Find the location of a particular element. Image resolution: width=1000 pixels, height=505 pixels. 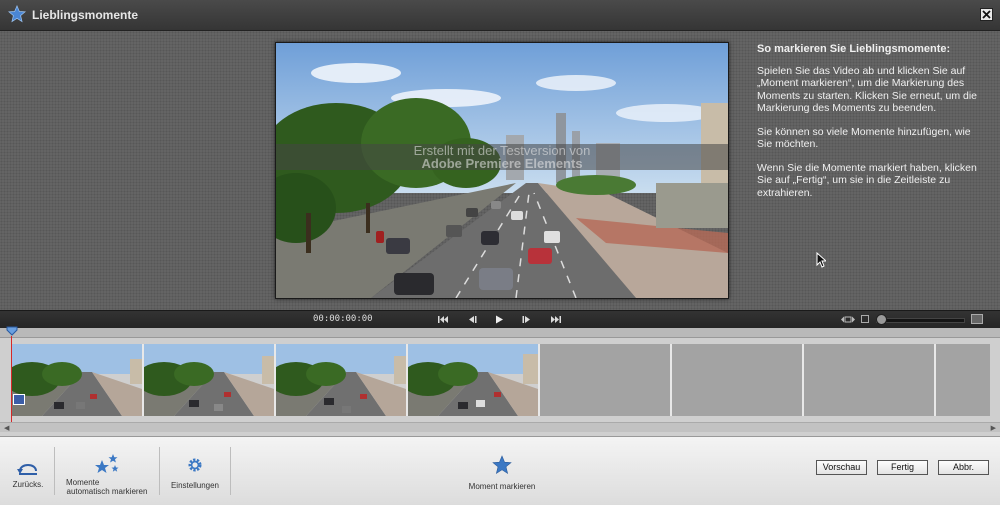

go-to-end-icon is located at coordinates (556, 319).